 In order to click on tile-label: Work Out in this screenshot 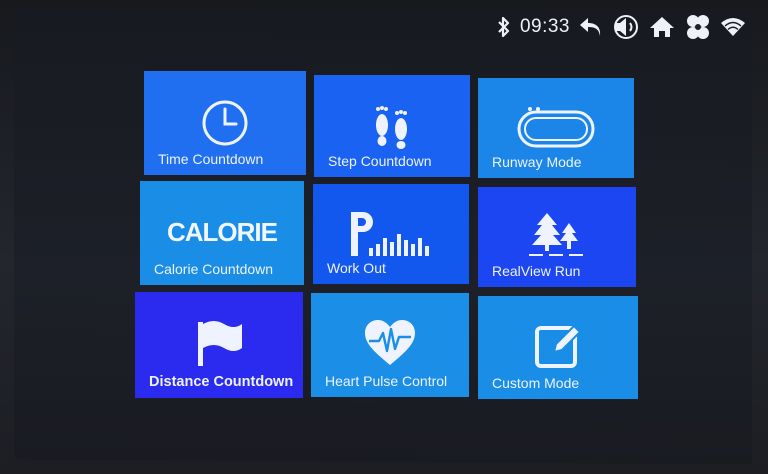, I will do `click(356, 268)`.